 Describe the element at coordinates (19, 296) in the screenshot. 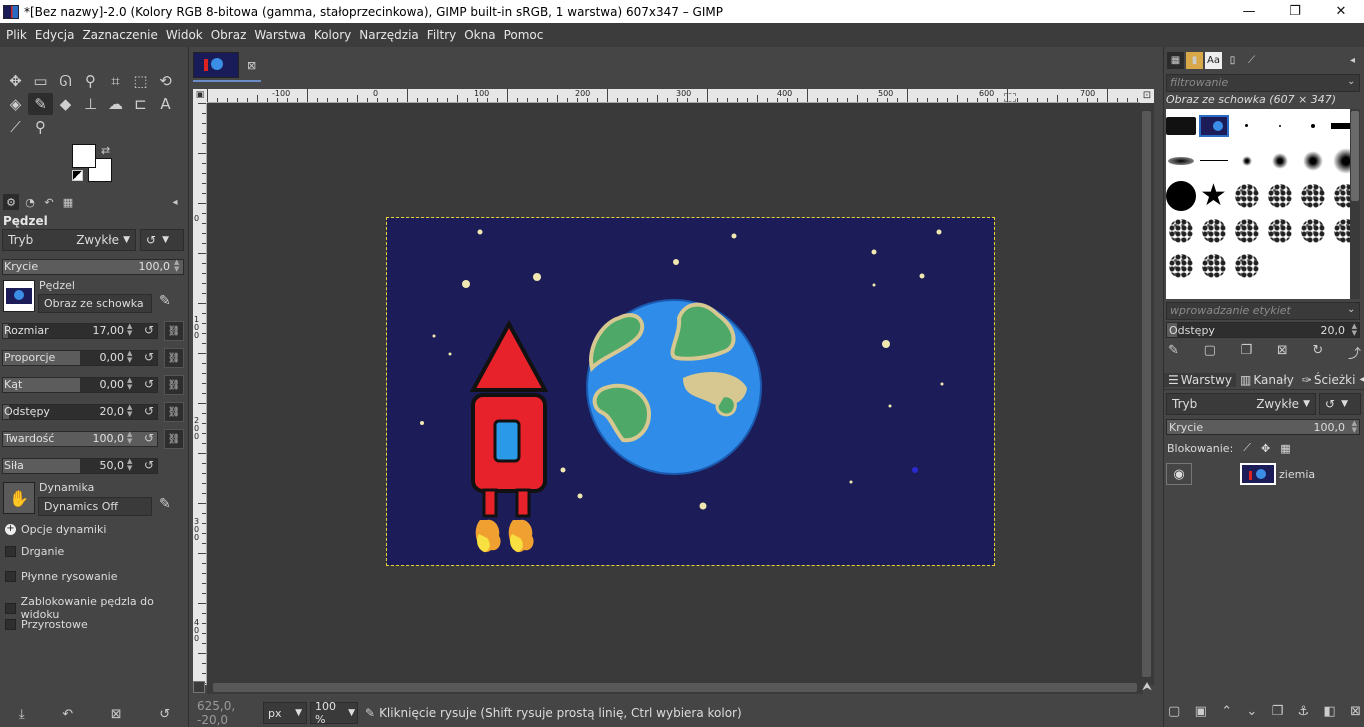

I see `brush-preview` at that location.